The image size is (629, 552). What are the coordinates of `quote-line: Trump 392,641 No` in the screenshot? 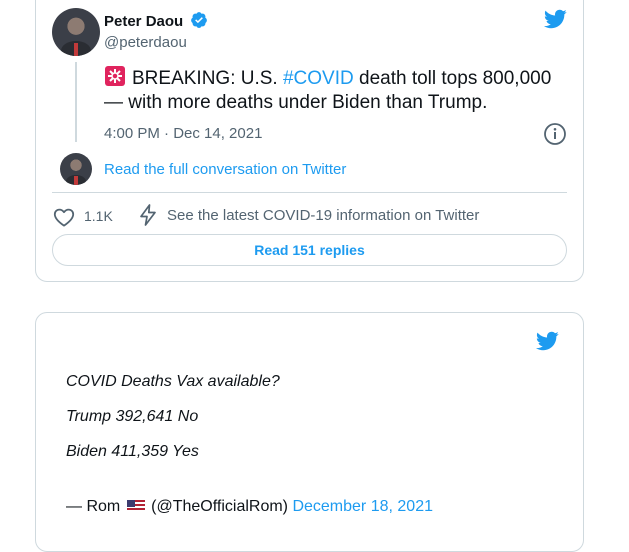 It's located at (132, 416).